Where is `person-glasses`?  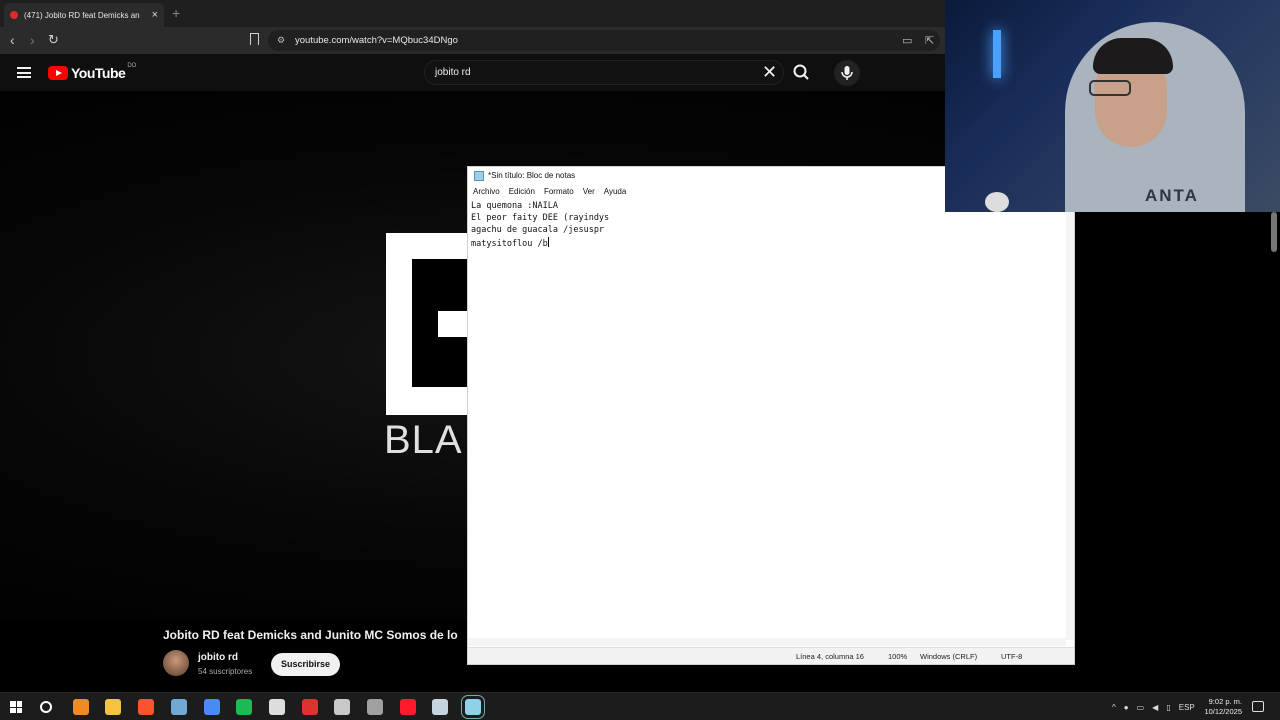 person-glasses is located at coordinates (1110, 88).